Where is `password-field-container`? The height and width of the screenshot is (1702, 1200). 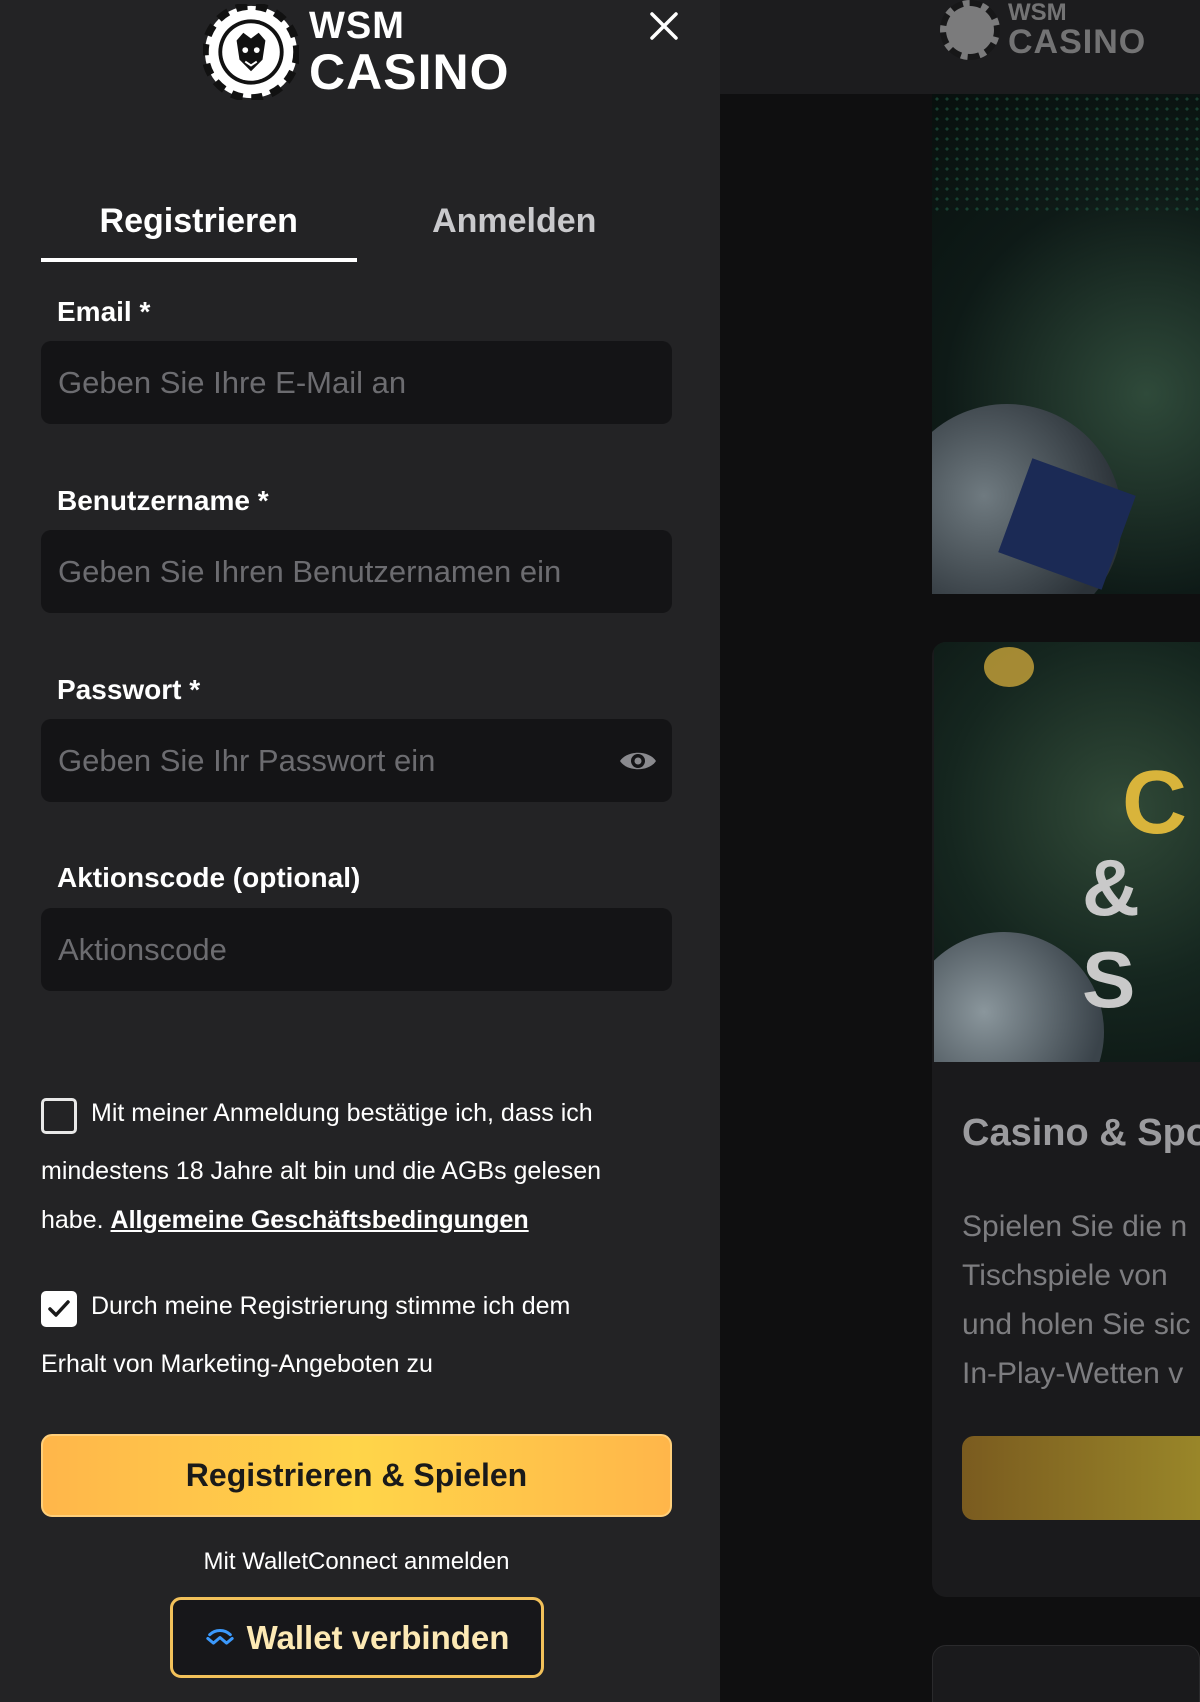
password-field-container is located at coordinates (356, 760).